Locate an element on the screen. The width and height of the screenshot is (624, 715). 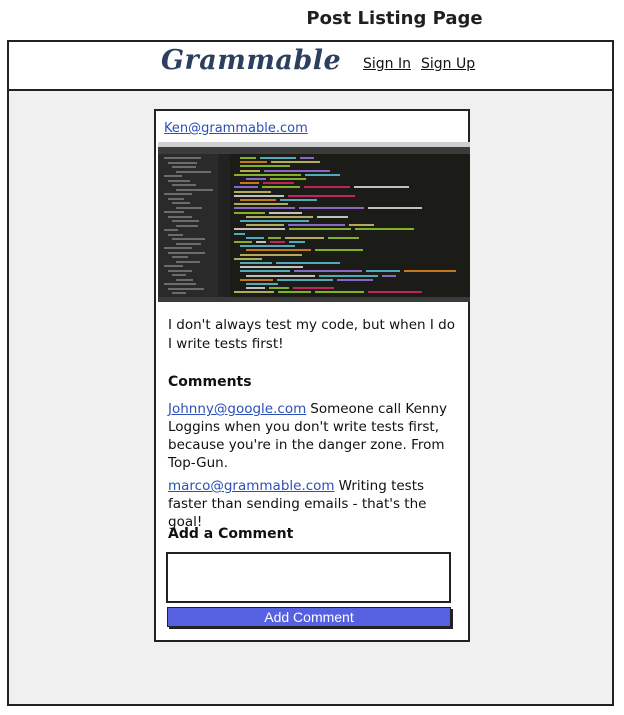
image-editor-tabs is located at coordinates (314, 150).